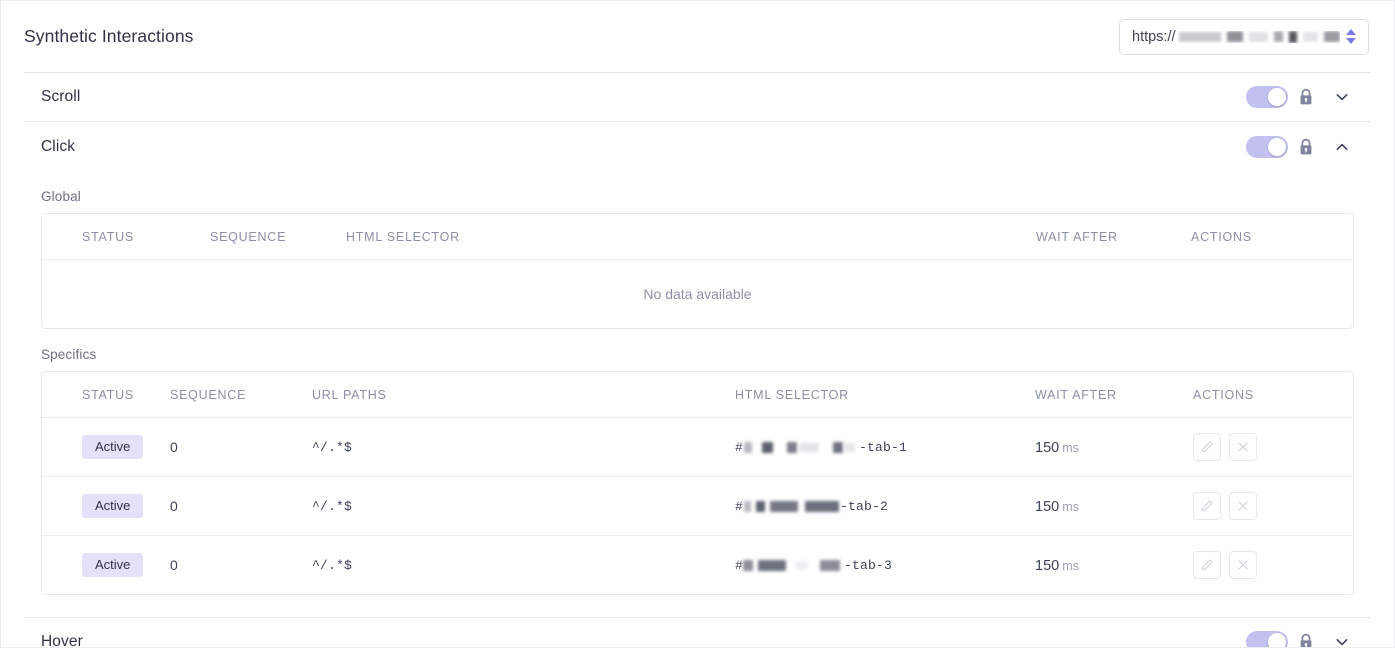 The width and height of the screenshot is (1395, 648). I want to click on table-row: Active 0 ^/.*$ # -tab-1 150 ms, so click(697, 447).